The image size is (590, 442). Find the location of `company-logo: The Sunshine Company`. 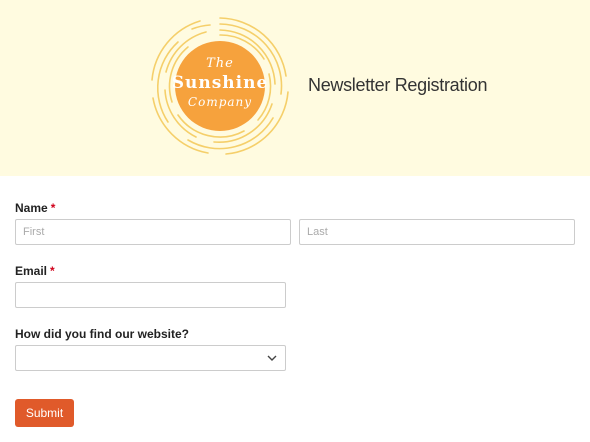

company-logo: The Sunshine Company is located at coordinates (220, 86).